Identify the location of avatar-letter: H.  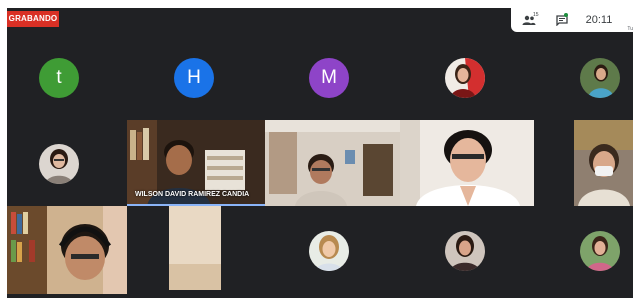
(194, 77).